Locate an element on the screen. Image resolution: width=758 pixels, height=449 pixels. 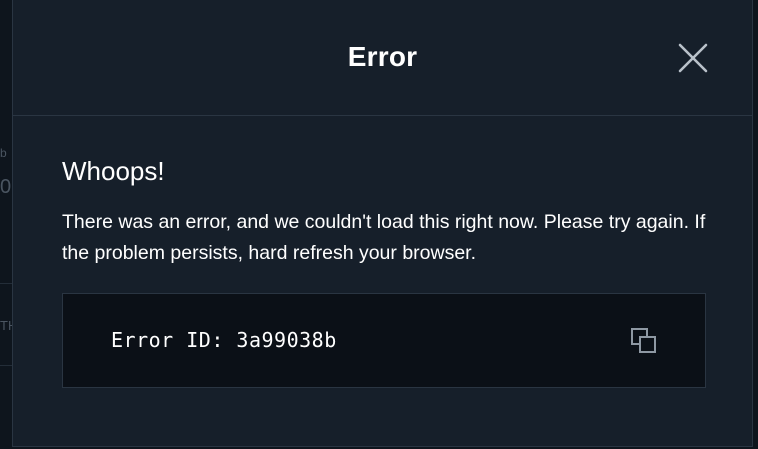
close-button is located at coordinates (693, 58).